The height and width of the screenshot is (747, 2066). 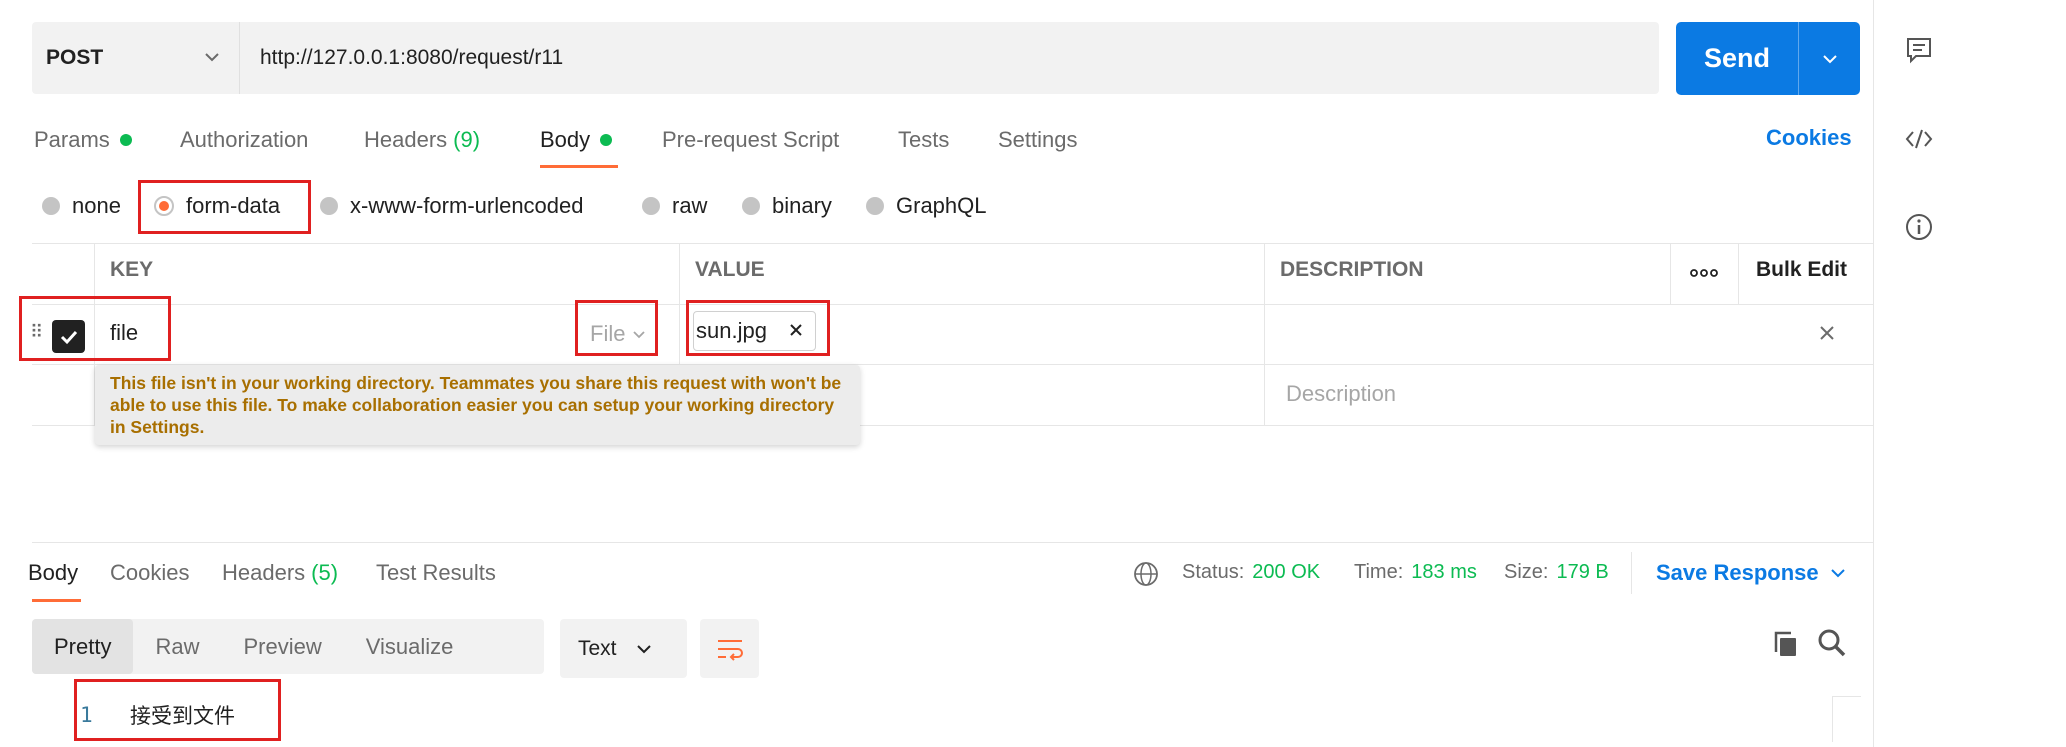 I want to click on value-column-header: VALUE, so click(x=730, y=269).